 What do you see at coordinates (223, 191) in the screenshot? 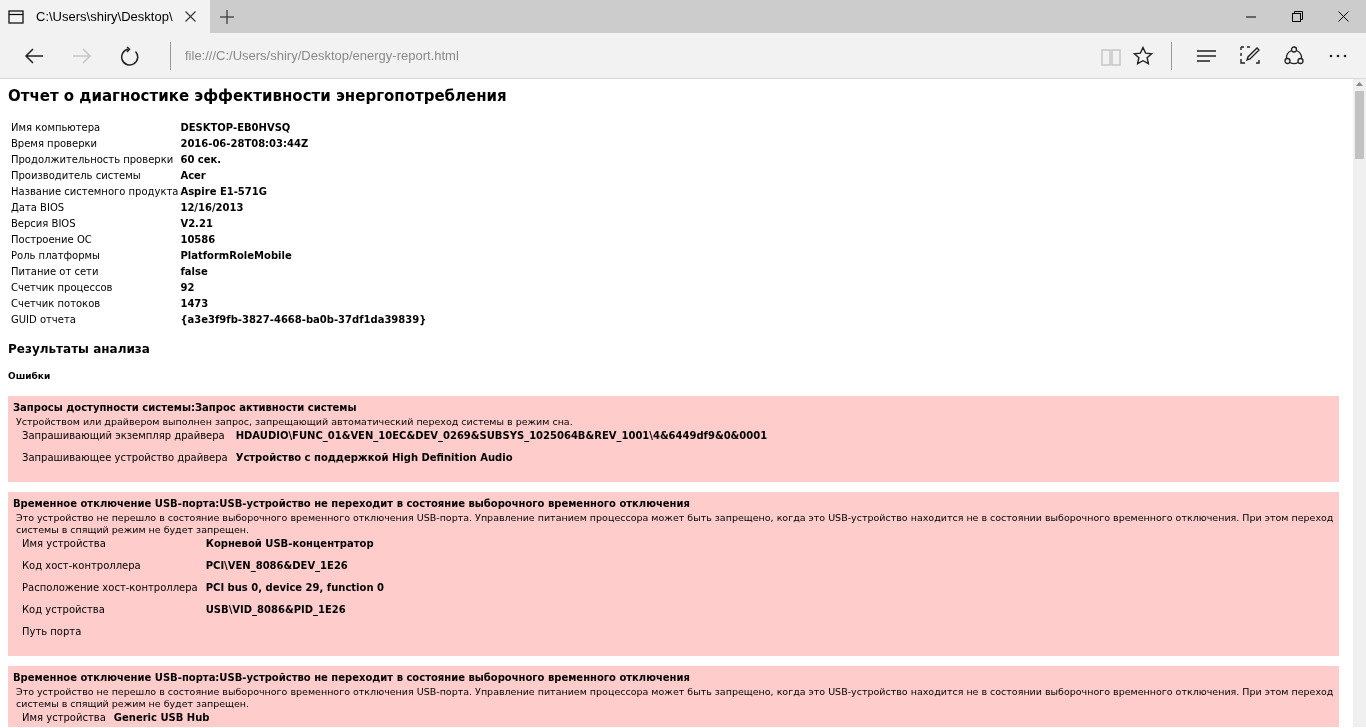
I see `info-value: Aspire E1-571G` at bounding box center [223, 191].